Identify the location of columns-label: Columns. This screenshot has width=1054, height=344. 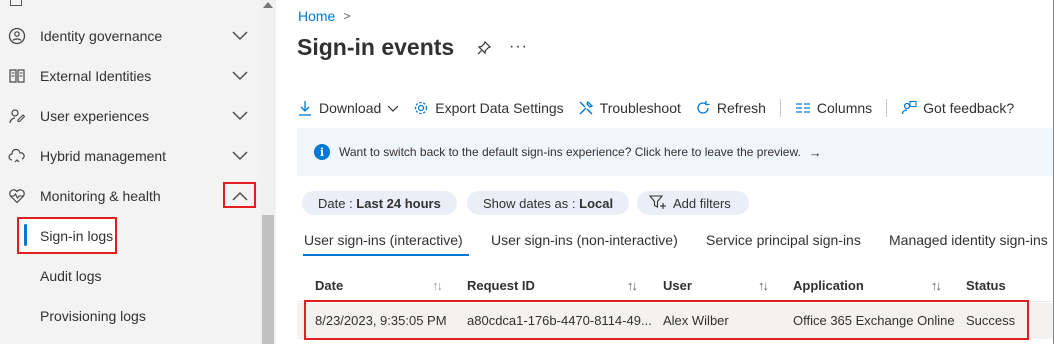
(844, 108).